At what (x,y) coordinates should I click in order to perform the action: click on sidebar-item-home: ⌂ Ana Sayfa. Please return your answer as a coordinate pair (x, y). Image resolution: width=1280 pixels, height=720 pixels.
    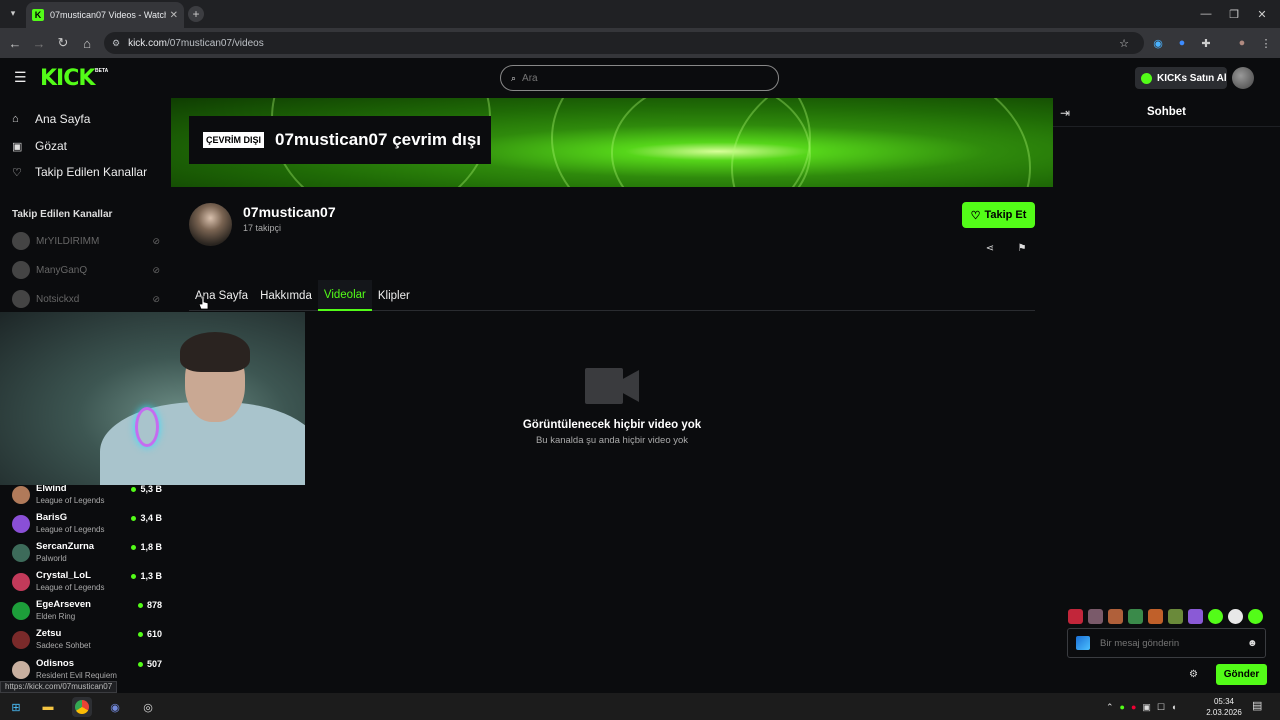
    Looking at the image, I should click on (51, 119).